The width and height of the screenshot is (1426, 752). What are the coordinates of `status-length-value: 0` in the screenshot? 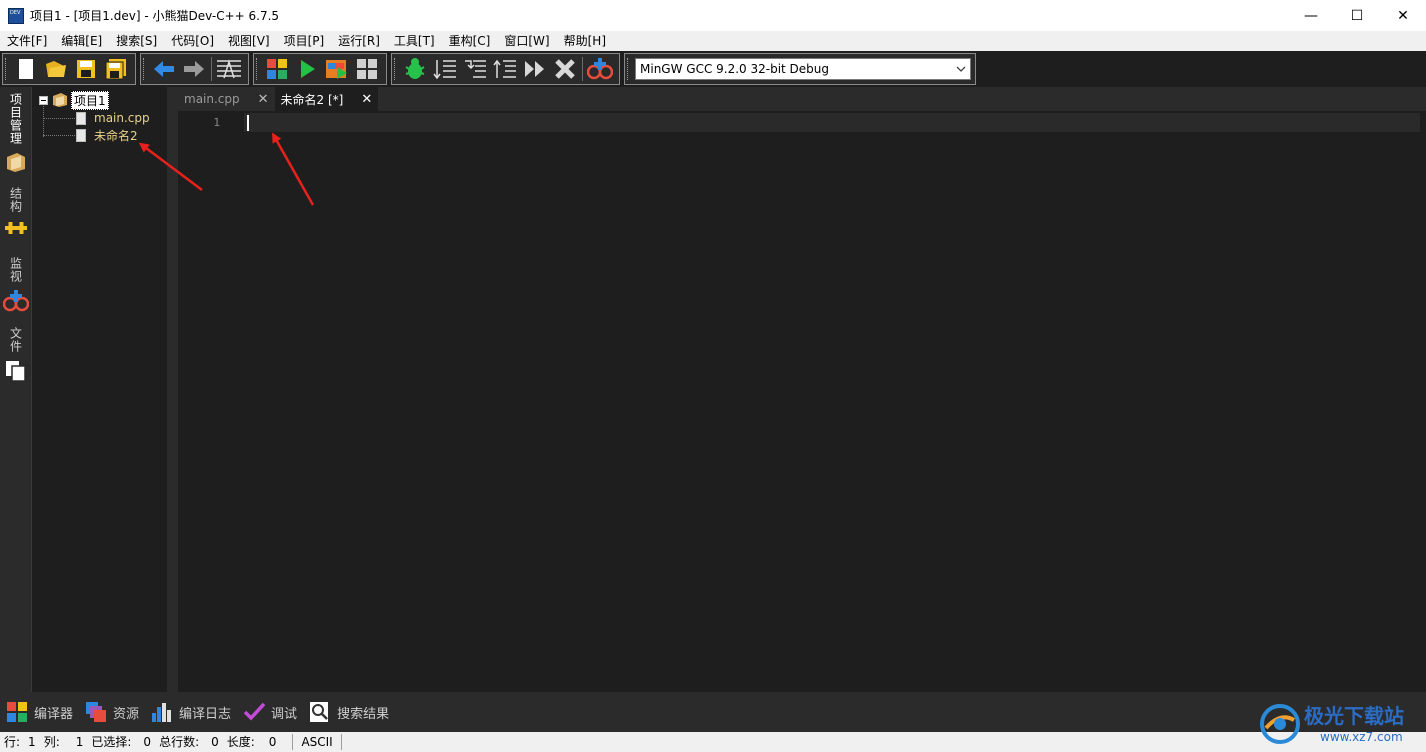 It's located at (272, 742).